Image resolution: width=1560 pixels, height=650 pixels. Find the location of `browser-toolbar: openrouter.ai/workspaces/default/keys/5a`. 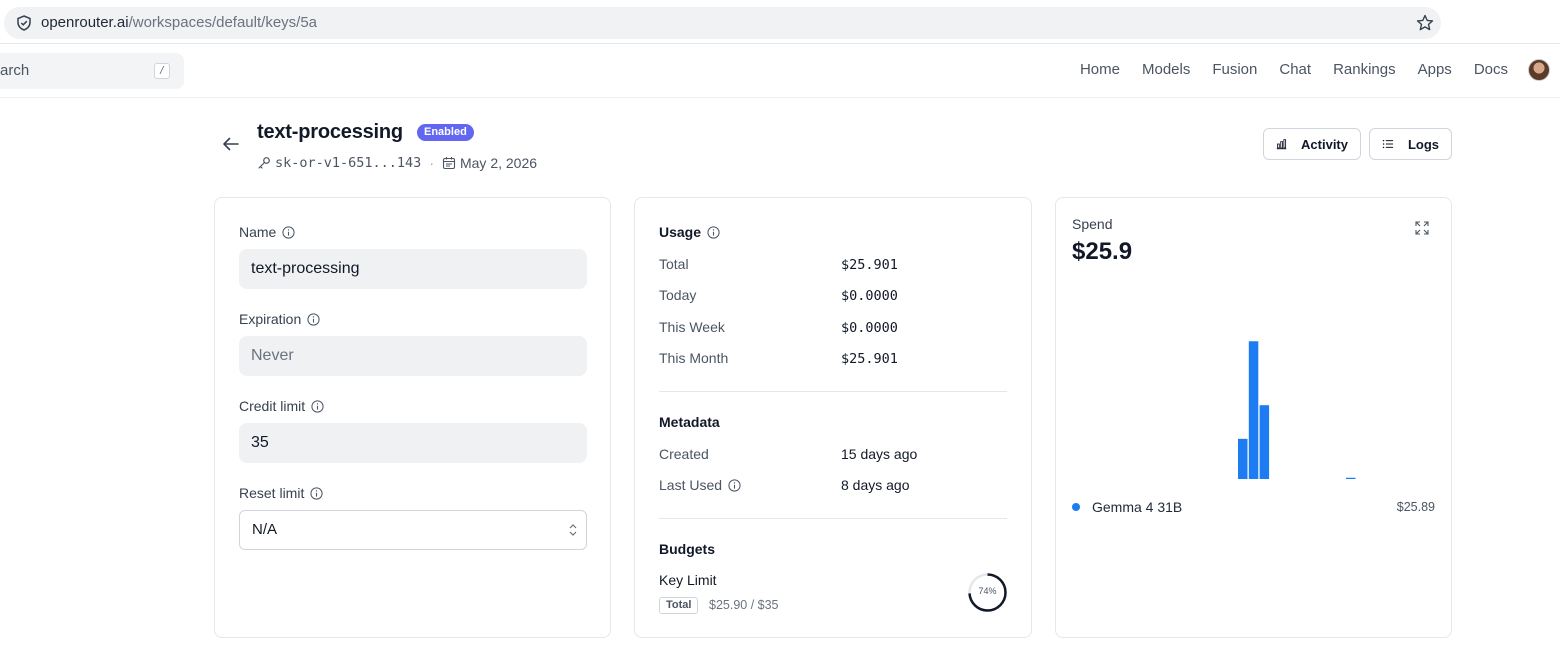

browser-toolbar: openrouter.ai/workspaces/default/keys/5a is located at coordinates (780, 22).